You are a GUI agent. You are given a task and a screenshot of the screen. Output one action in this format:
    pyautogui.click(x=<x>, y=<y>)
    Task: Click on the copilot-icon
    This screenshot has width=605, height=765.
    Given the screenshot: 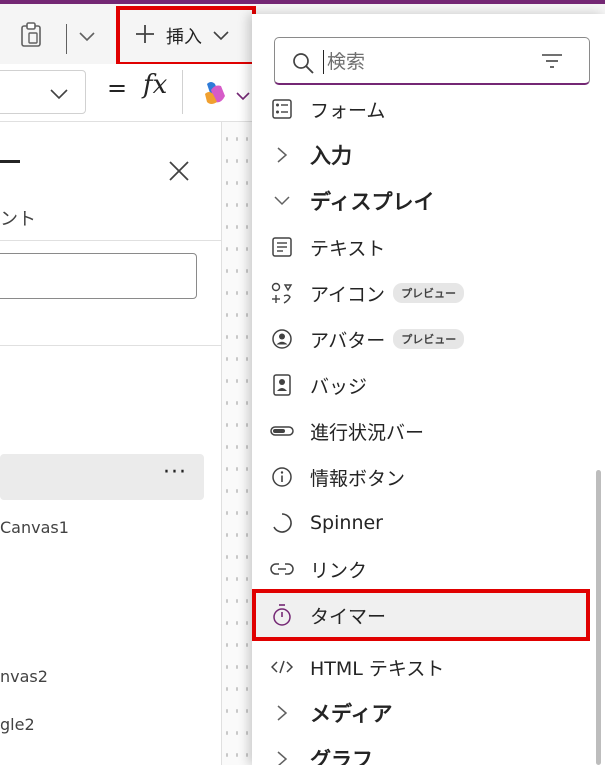 What is the action you would take?
    pyautogui.click(x=215, y=95)
    